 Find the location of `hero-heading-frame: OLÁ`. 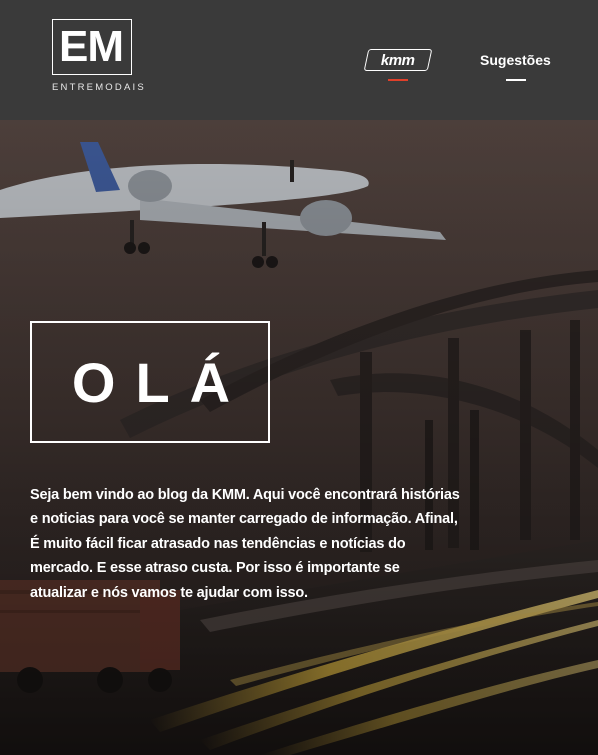

hero-heading-frame: OLÁ is located at coordinates (150, 382).